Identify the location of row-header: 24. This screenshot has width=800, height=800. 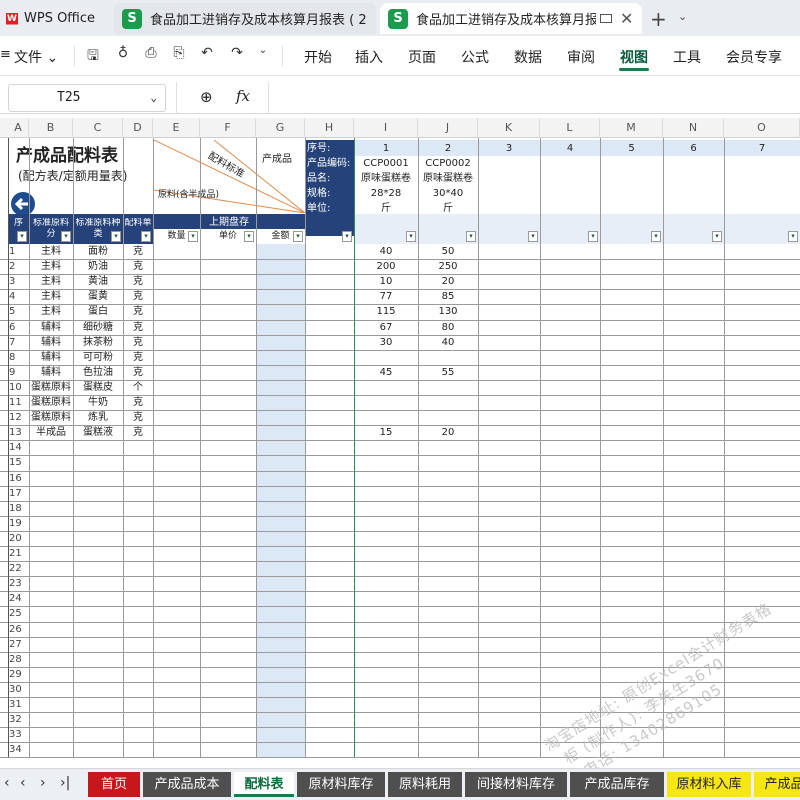
(15, 598).